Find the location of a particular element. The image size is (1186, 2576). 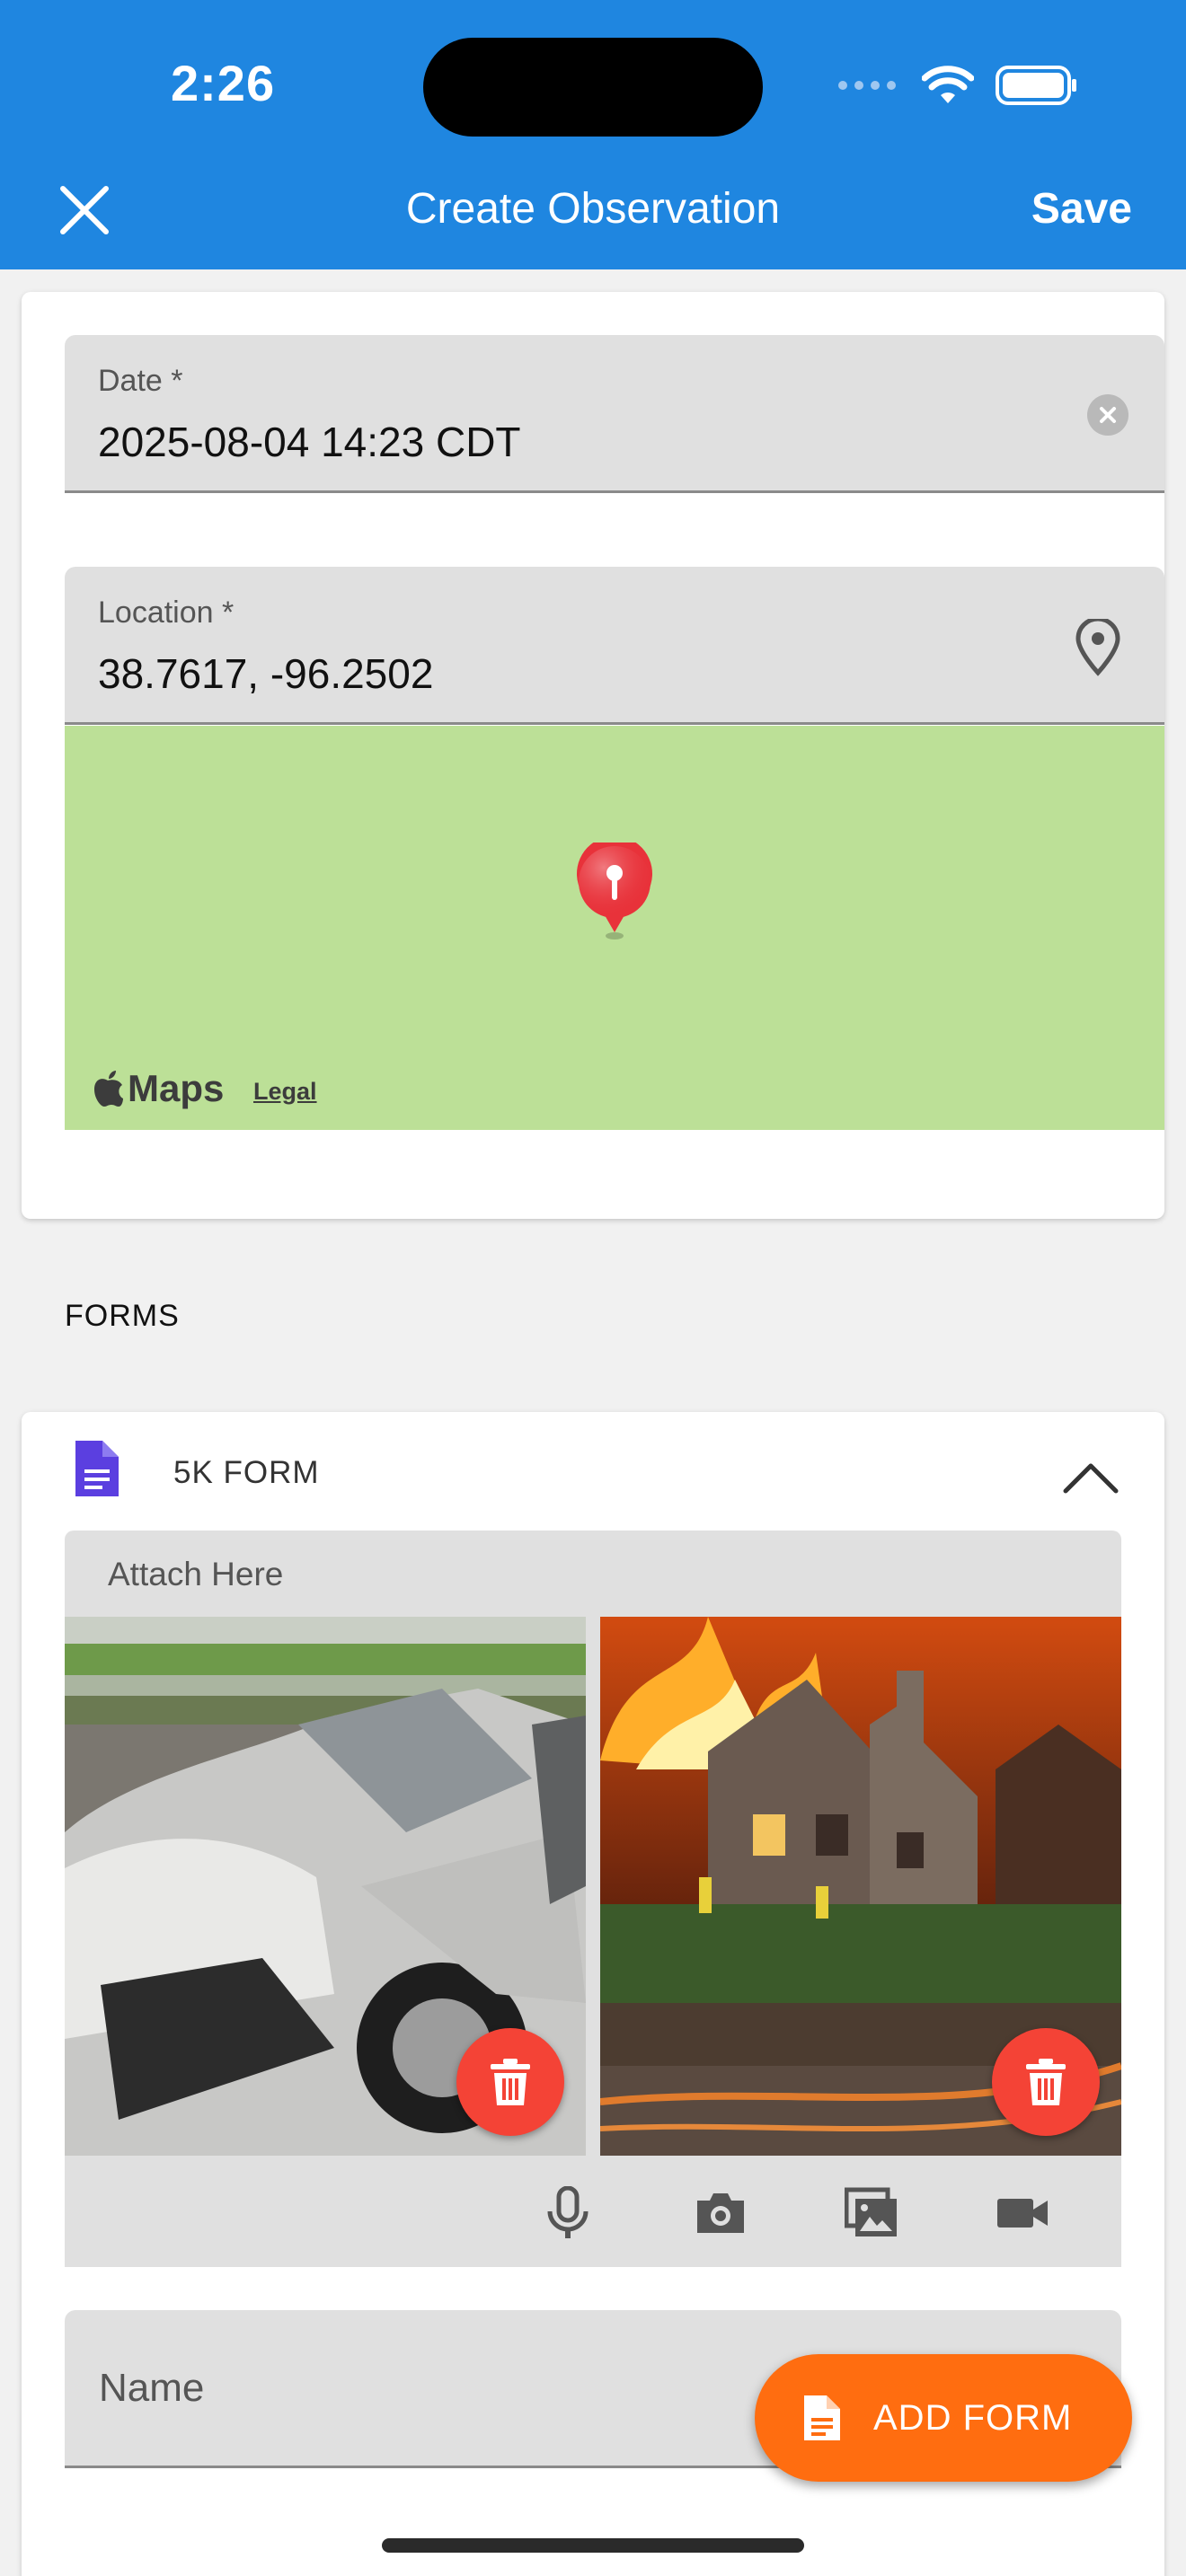

media-actions-bar is located at coordinates (593, 2211).